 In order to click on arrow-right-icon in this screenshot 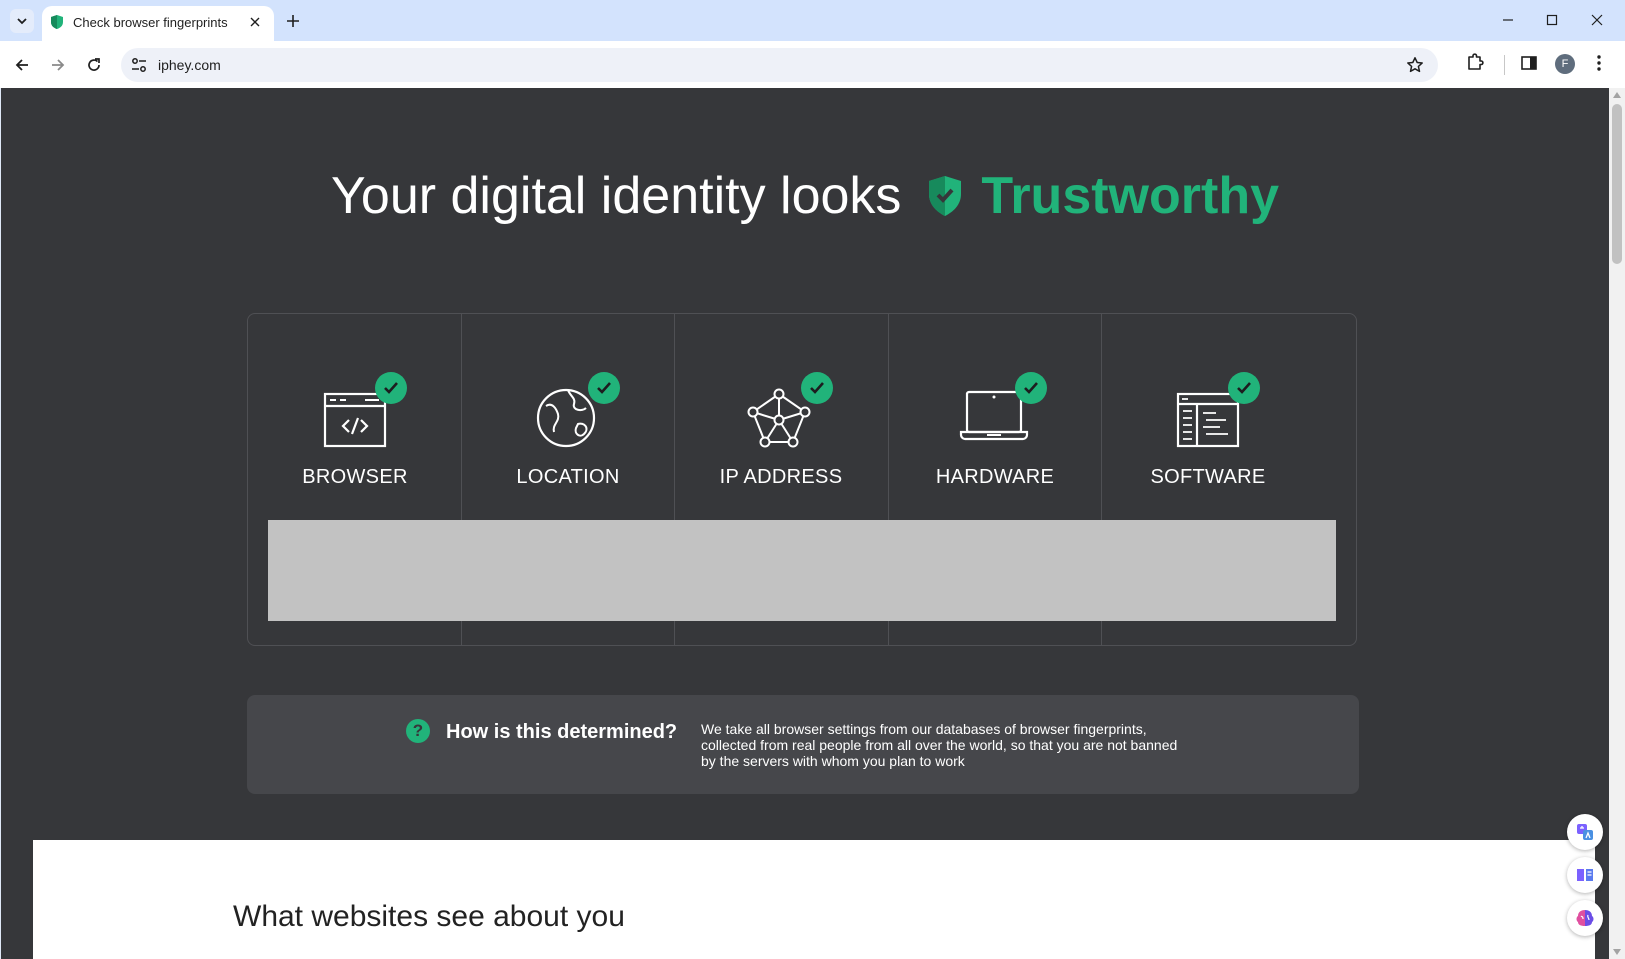, I will do `click(58, 65)`.